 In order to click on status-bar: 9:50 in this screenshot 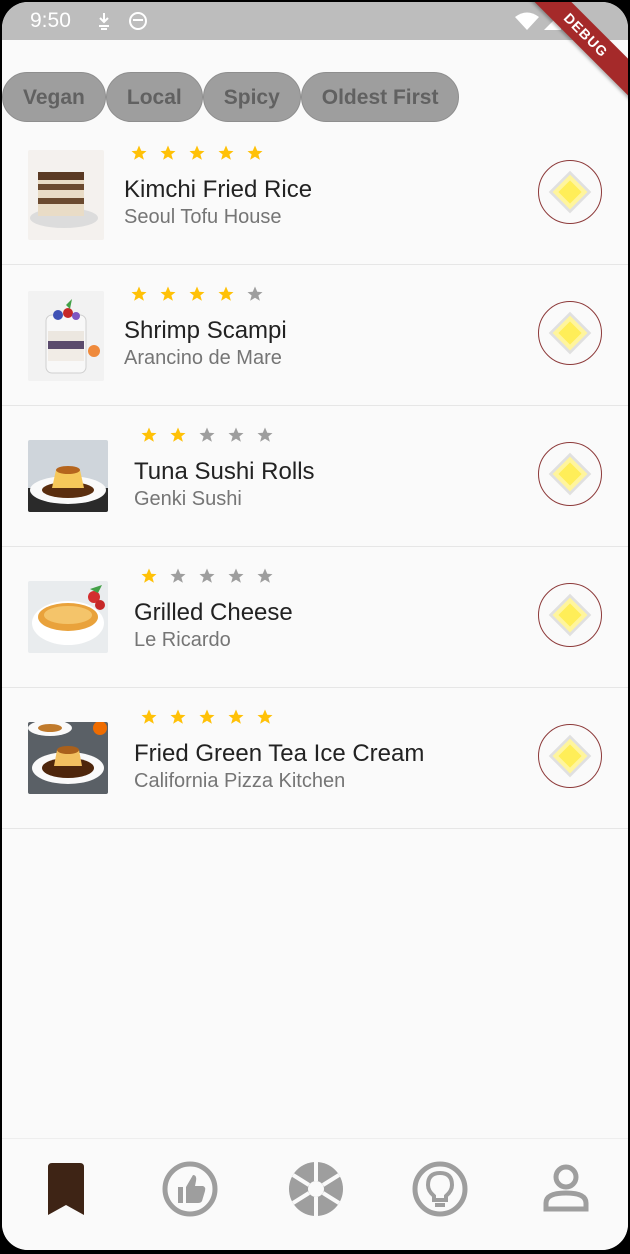, I will do `click(315, 21)`.